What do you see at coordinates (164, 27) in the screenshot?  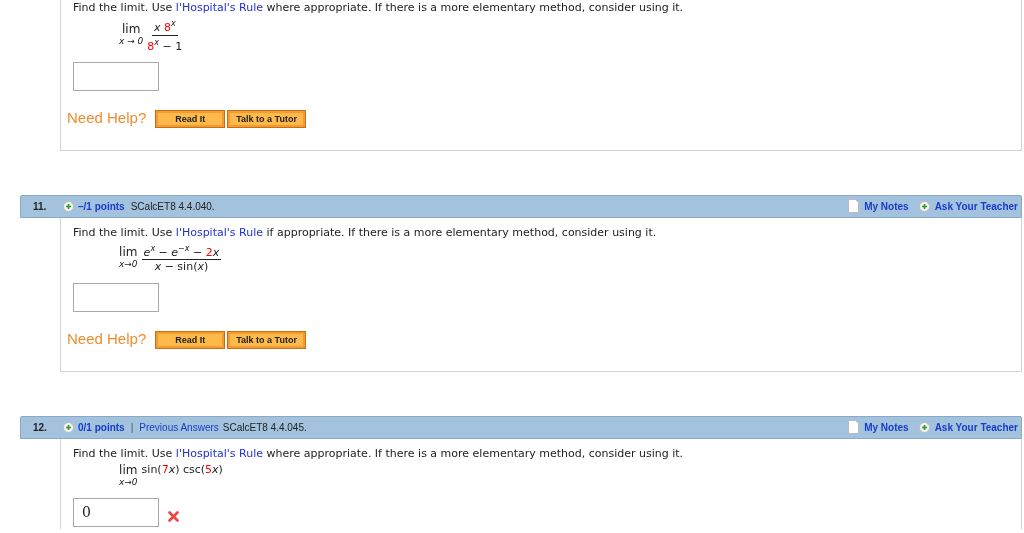 I see `numerator: x 8$^{x}$` at bounding box center [164, 27].